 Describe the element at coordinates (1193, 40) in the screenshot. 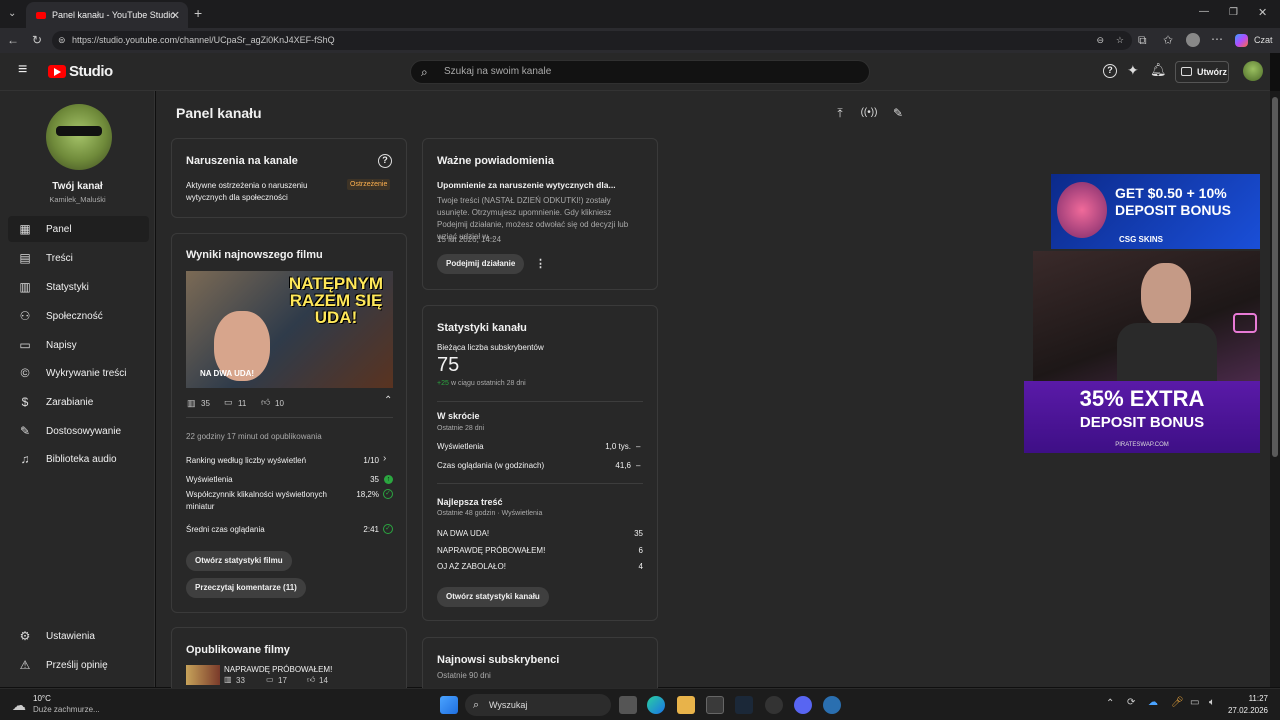

I see `profile-avatar` at that location.